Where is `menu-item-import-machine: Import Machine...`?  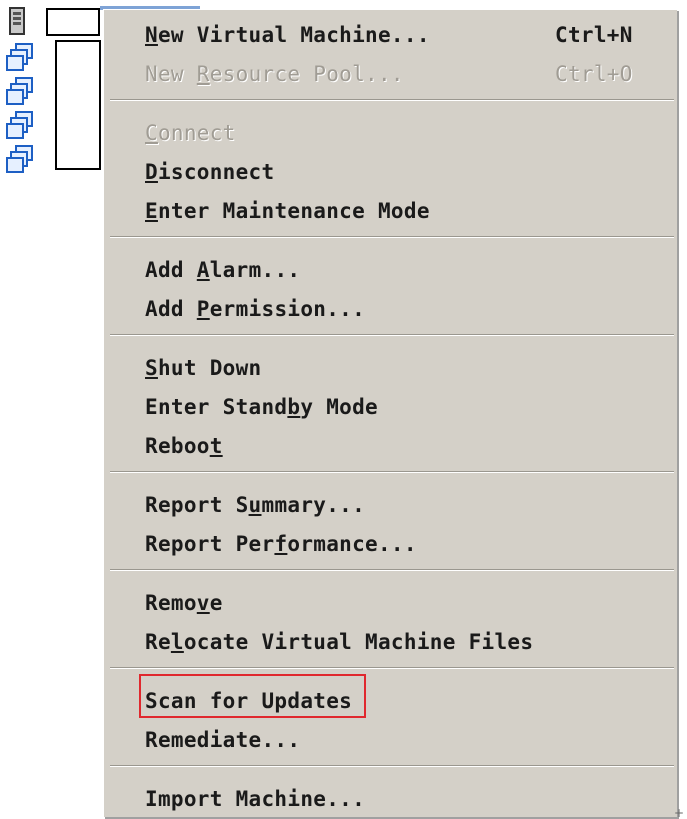 menu-item-import-machine: Import Machine... is located at coordinates (391, 799).